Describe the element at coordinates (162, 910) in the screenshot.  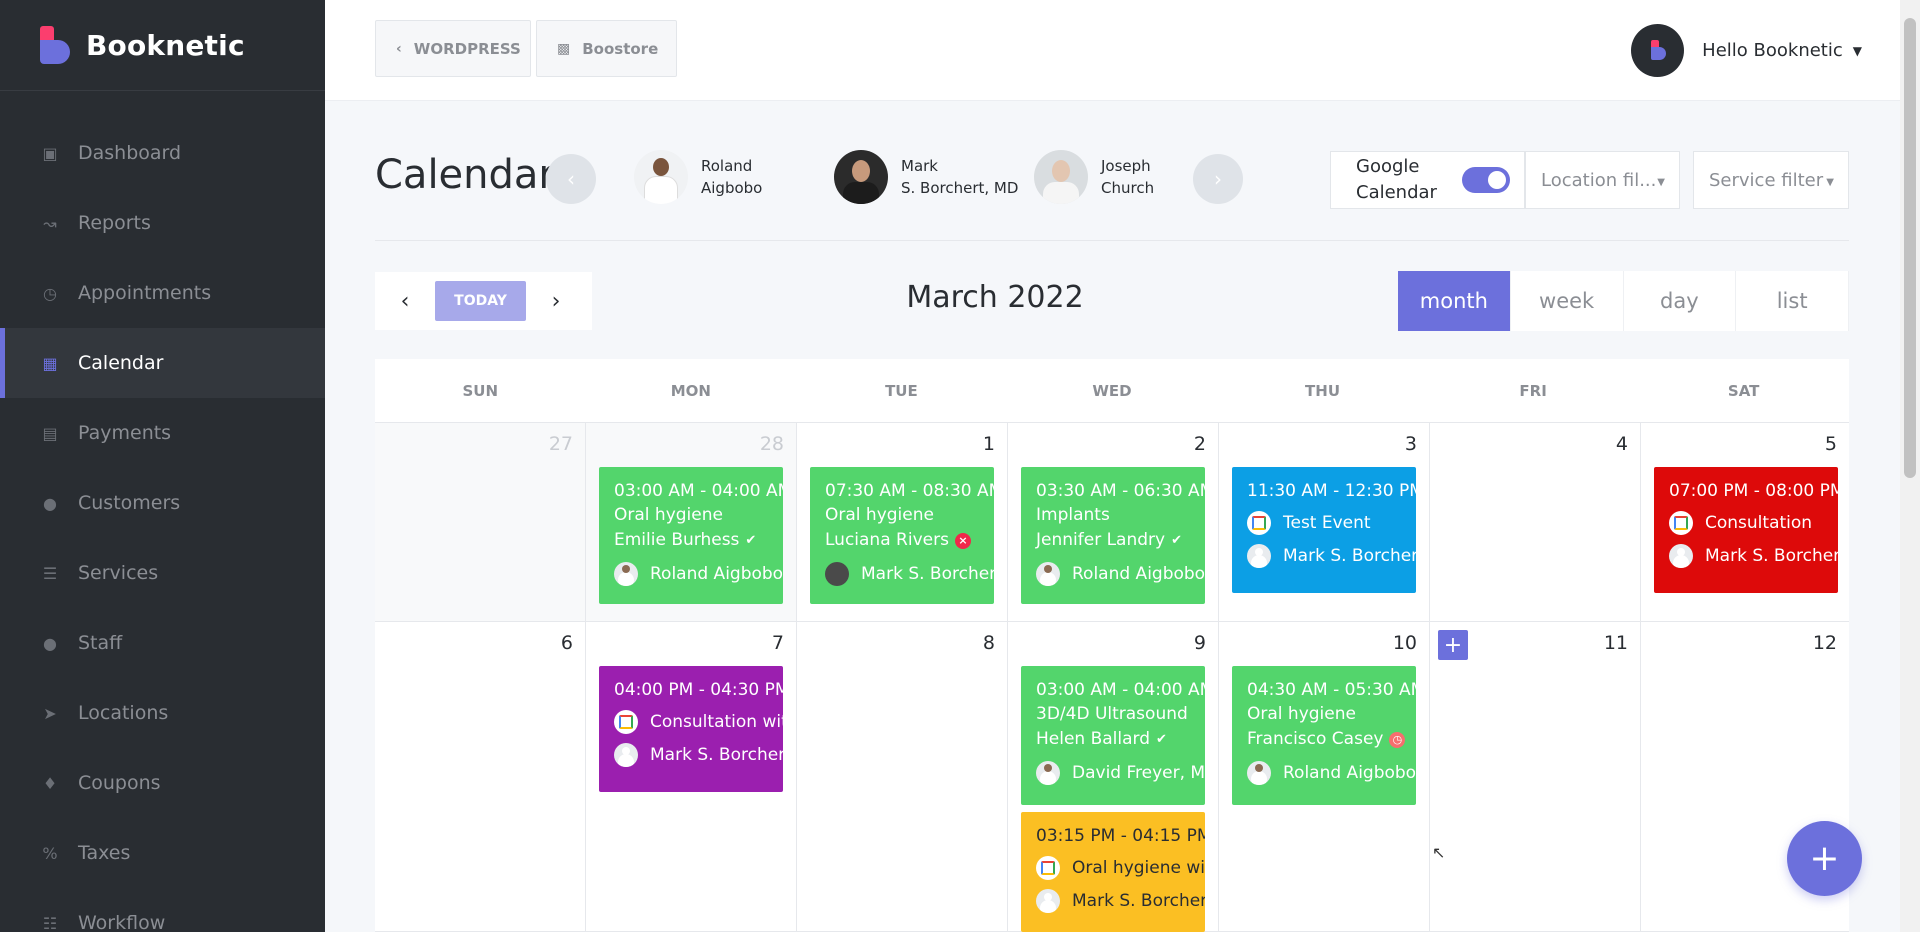
I see `sidebar-item-workflow: ☷ Workflow` at that location.